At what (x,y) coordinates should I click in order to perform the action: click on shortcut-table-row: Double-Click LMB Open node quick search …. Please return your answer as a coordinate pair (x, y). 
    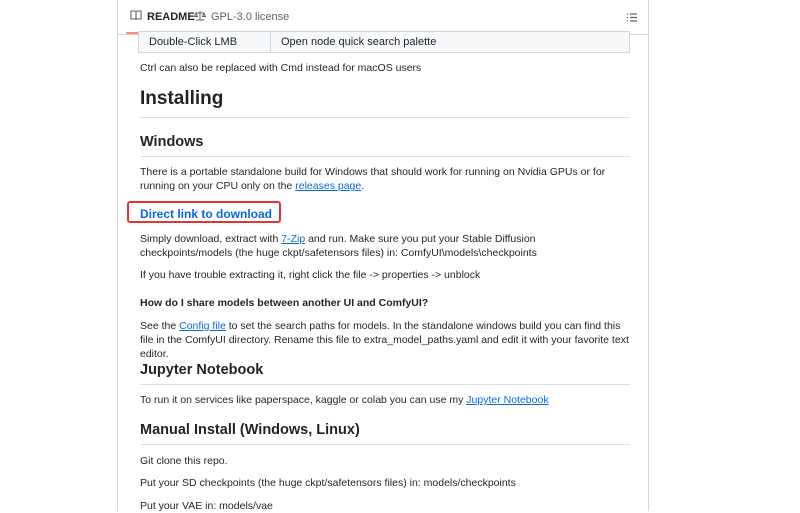
    Looking at the image, I should click on (384, 42).